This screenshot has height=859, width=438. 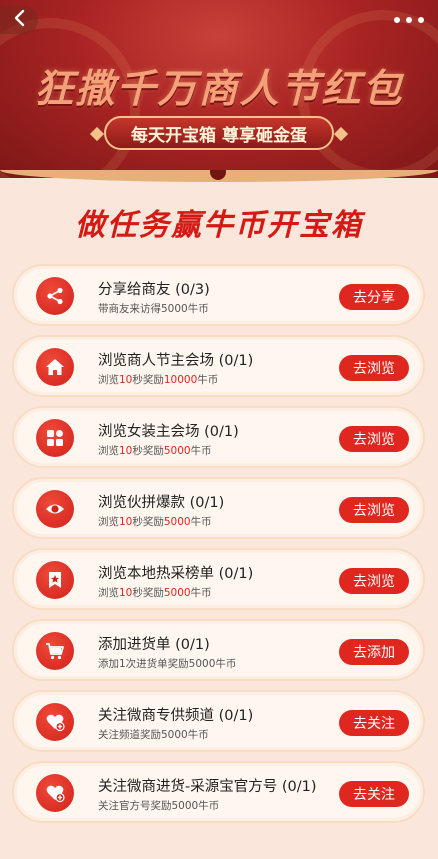 I want to click on share-icon, so click(x=55, y=296).